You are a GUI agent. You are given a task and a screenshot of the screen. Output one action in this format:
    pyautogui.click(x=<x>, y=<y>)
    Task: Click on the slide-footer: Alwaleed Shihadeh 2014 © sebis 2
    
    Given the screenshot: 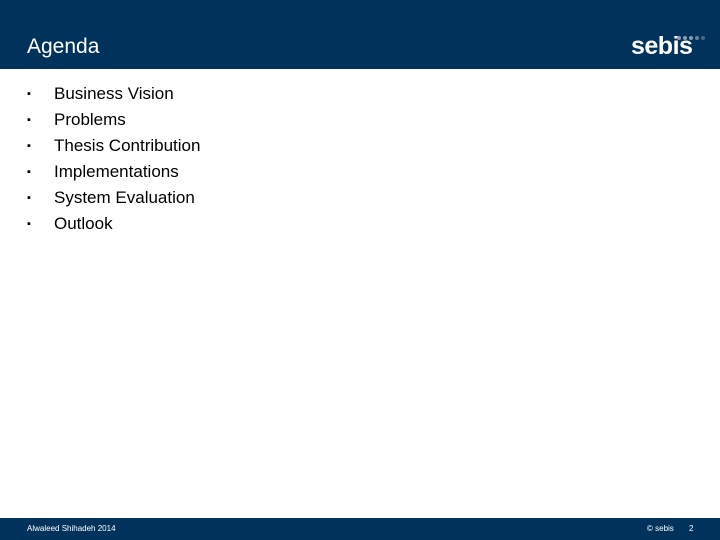 What is the action you would take?
    pyautogui.click(x=360, y=529)
    